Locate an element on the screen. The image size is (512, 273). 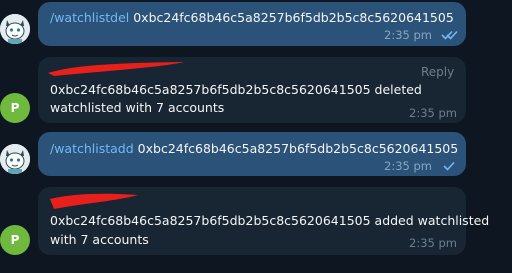
single-check-icon is located at coordinates (449, 166).